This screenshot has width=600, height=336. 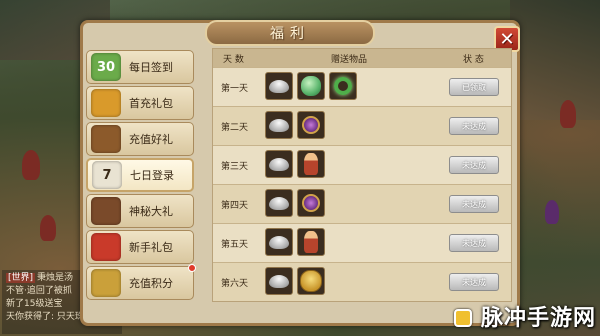 I want to click on golden-bull-icon, so click(x=311, y=281).